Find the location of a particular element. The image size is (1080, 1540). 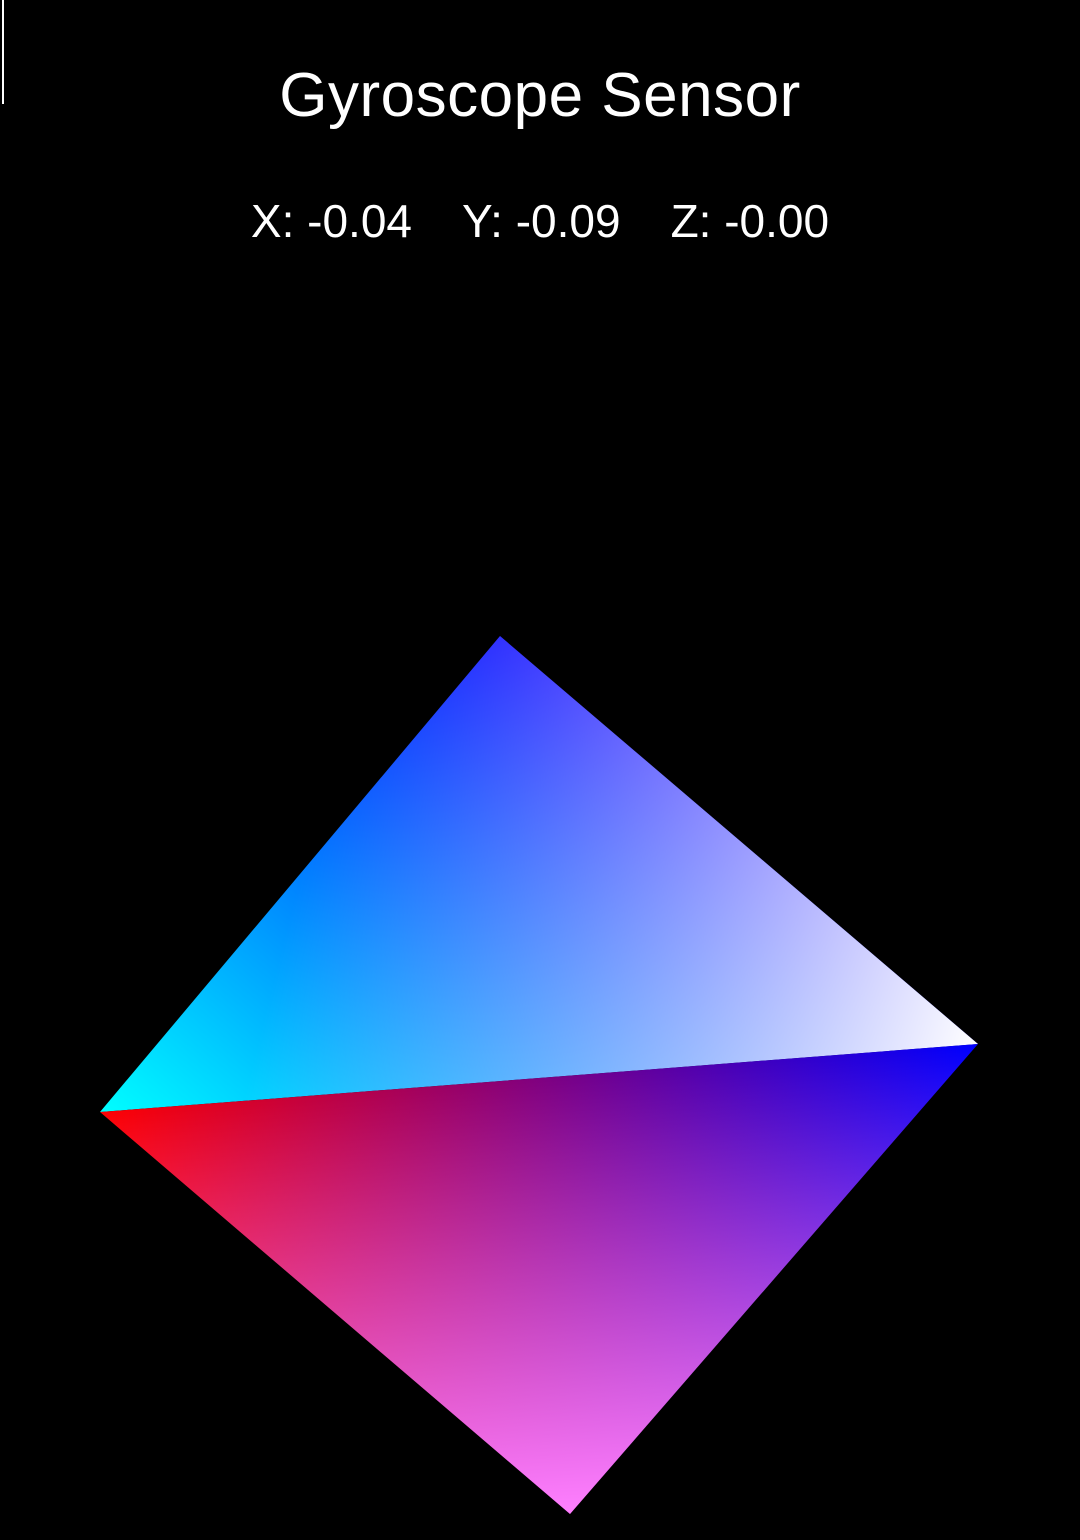

gyroscope-readouts: X: -0.04 Y: -0.09 Z: -0.00 is located at coordinates (540, 221).